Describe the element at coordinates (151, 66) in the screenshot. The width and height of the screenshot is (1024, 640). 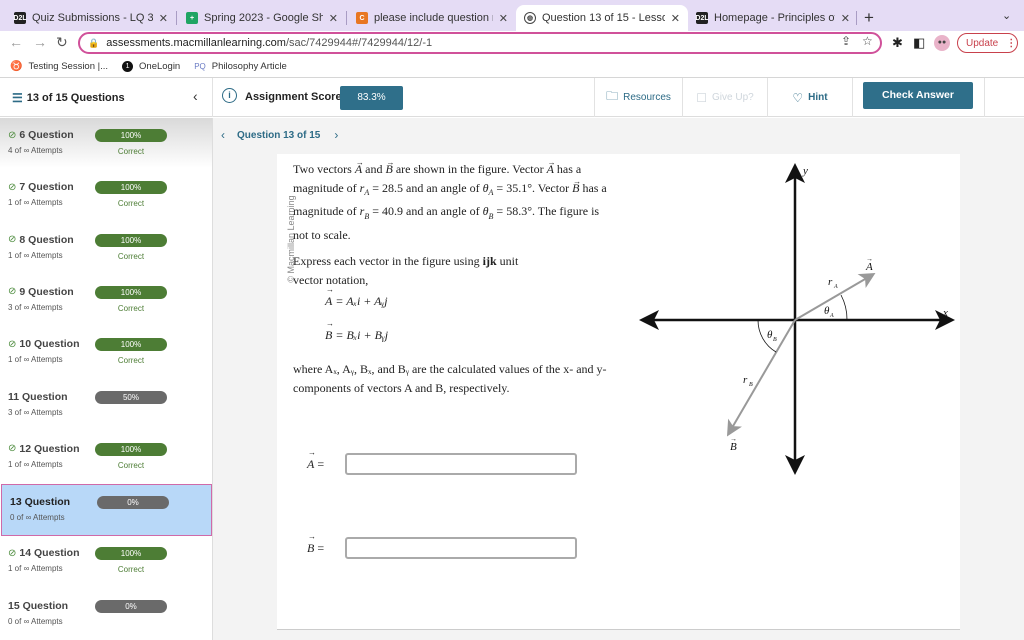
I see `bookmark-item: 1 OneLogin` at that location.